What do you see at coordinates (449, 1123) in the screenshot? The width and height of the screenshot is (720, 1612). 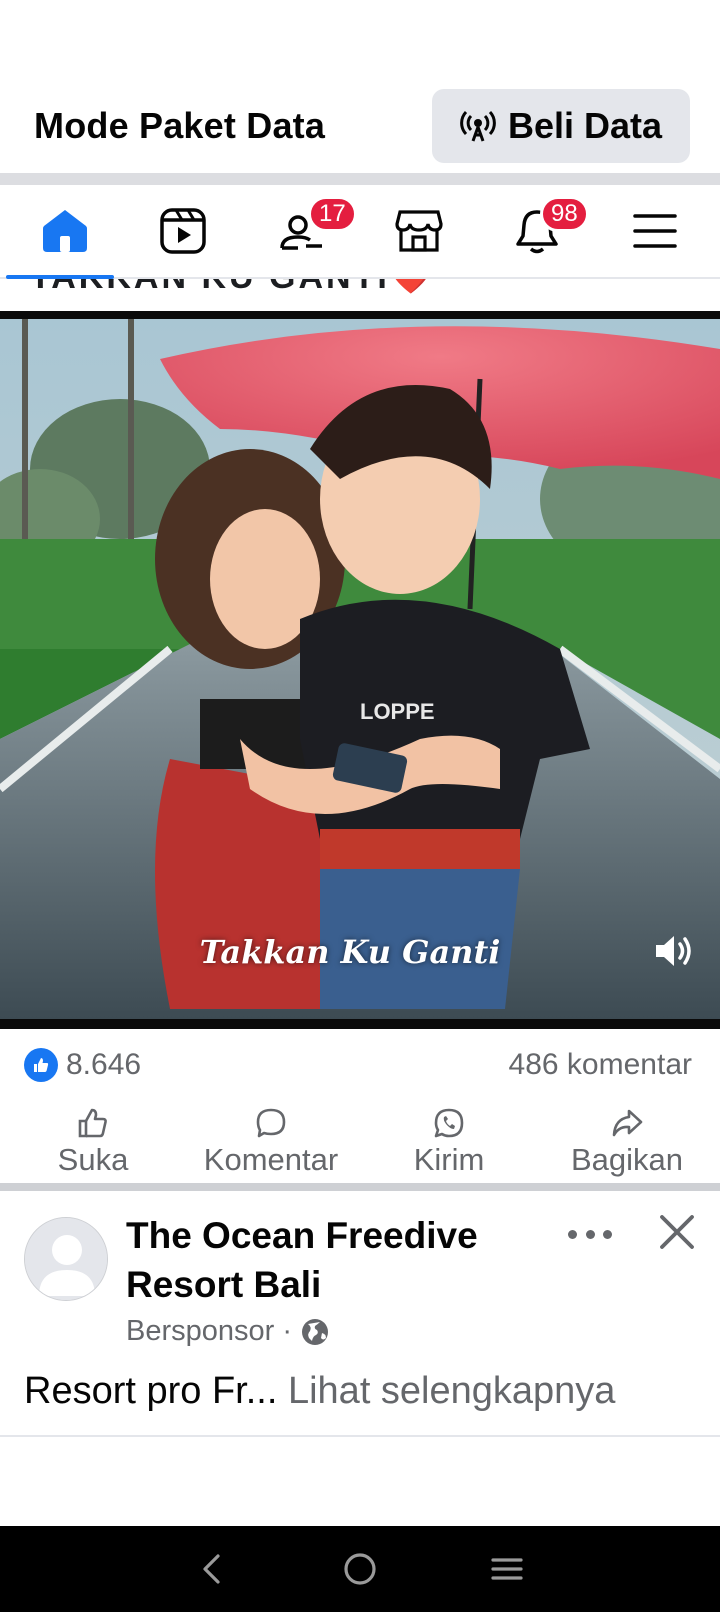 I see `whatsapp-icon` at bounding box center [449, 1123].